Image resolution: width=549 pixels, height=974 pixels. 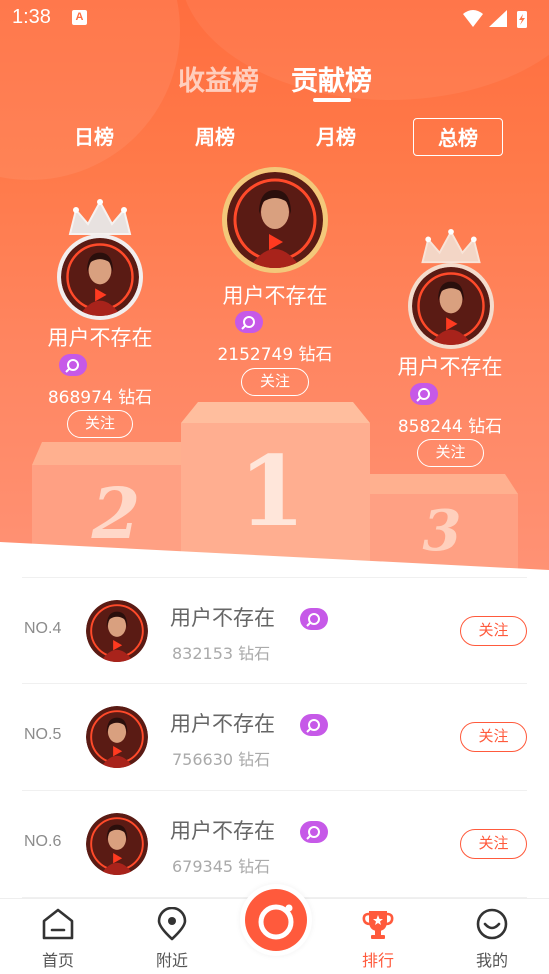 What do you see at coordinates (451, 306) in the screenshot?
I see `third-place-avatar` at bounding box center [451, 306].